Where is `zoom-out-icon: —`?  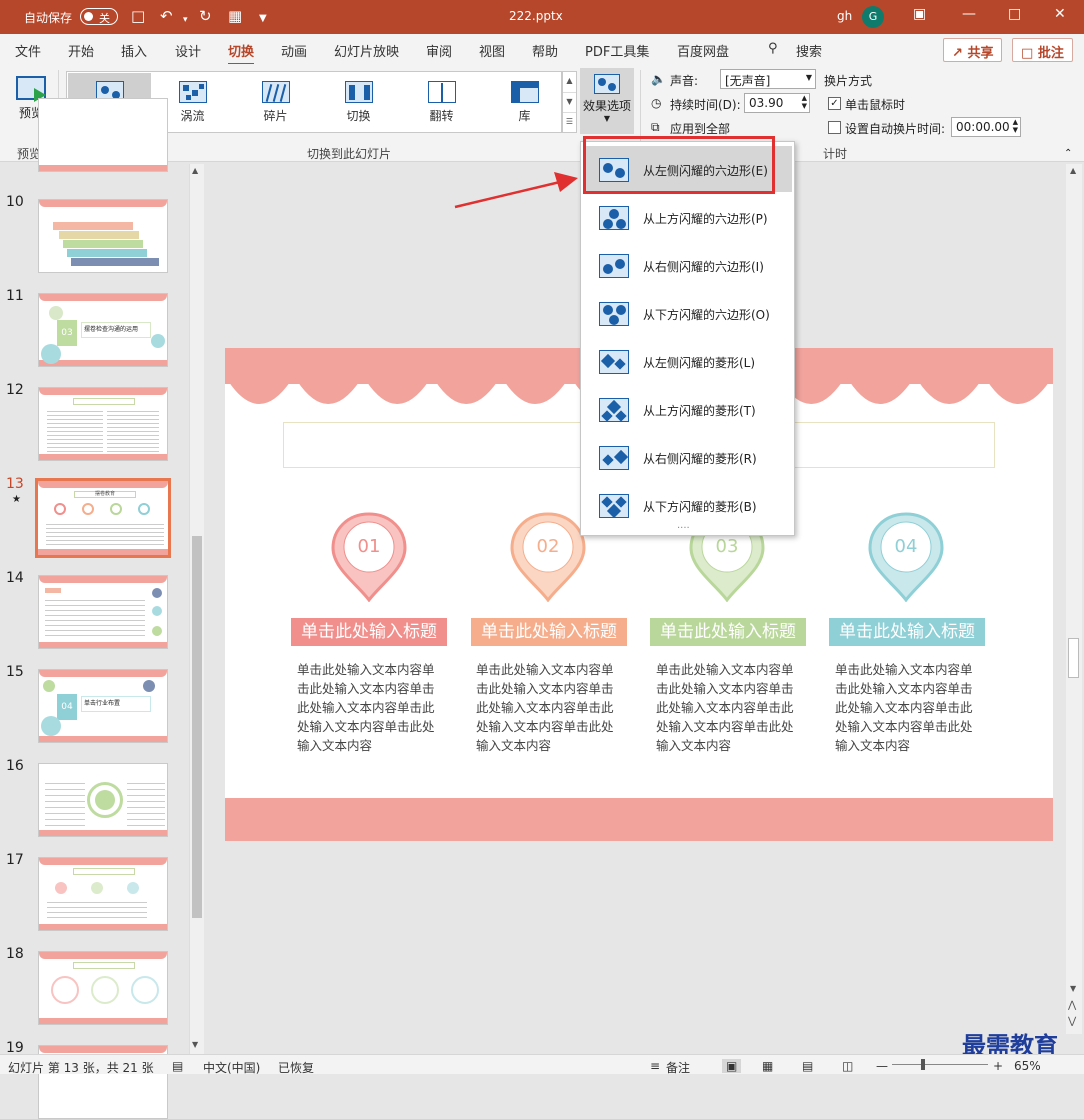 zoom-out-icon: — is located at coordinates (882, 1066).